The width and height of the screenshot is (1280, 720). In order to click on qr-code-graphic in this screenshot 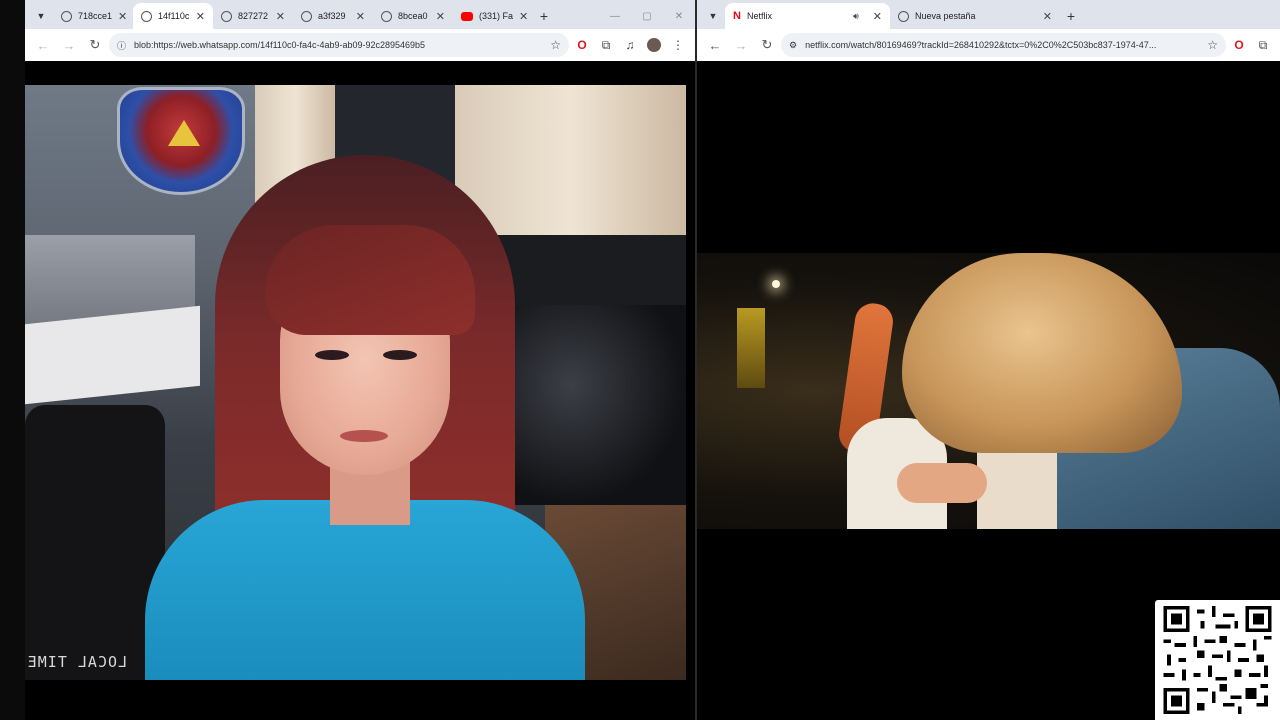, I will do `click(1217, 660)`.